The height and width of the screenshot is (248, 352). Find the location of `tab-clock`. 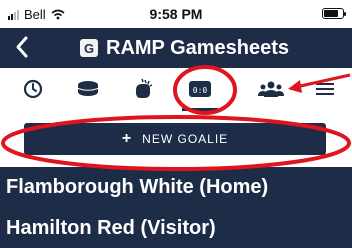

tab-clock is located at coordinates (33, 89).